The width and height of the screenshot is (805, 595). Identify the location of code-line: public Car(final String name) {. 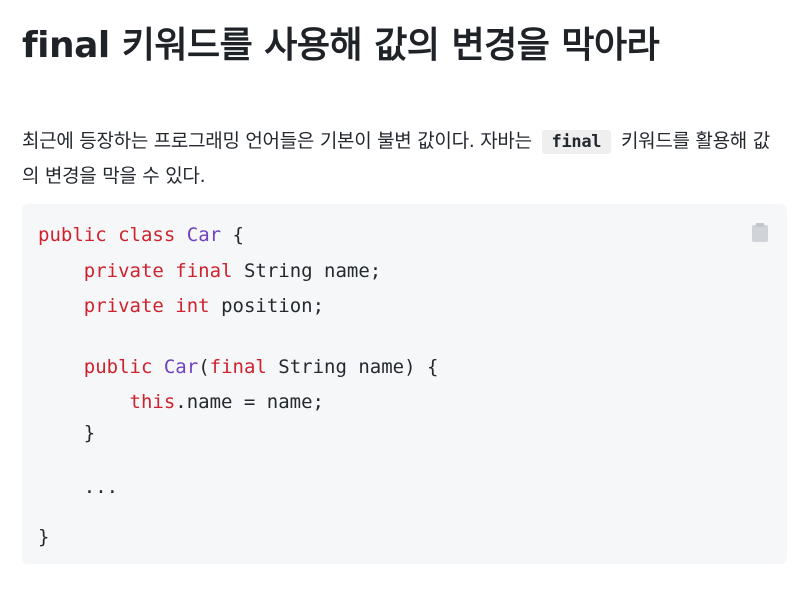
(238, 367).